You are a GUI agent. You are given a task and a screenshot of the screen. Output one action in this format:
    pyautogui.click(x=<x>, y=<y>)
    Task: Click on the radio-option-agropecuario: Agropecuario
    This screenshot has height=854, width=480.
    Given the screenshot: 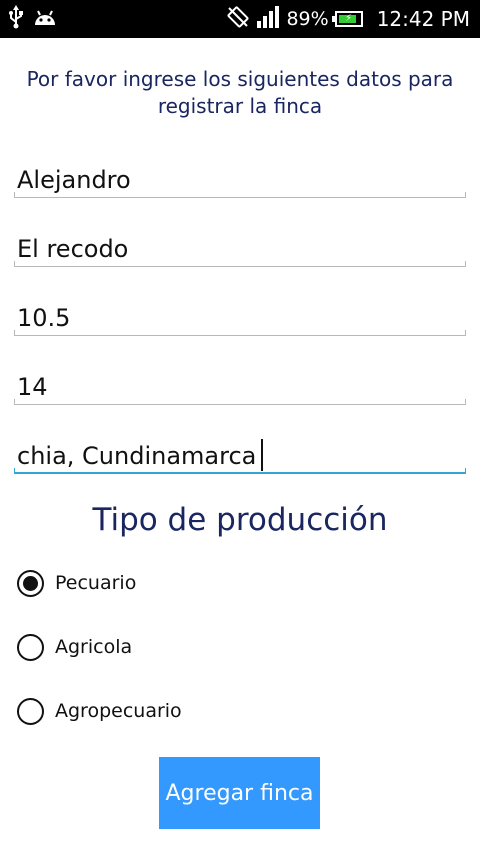 What is the action you would take?
    pyautogui.click(x=99, y=711)
    